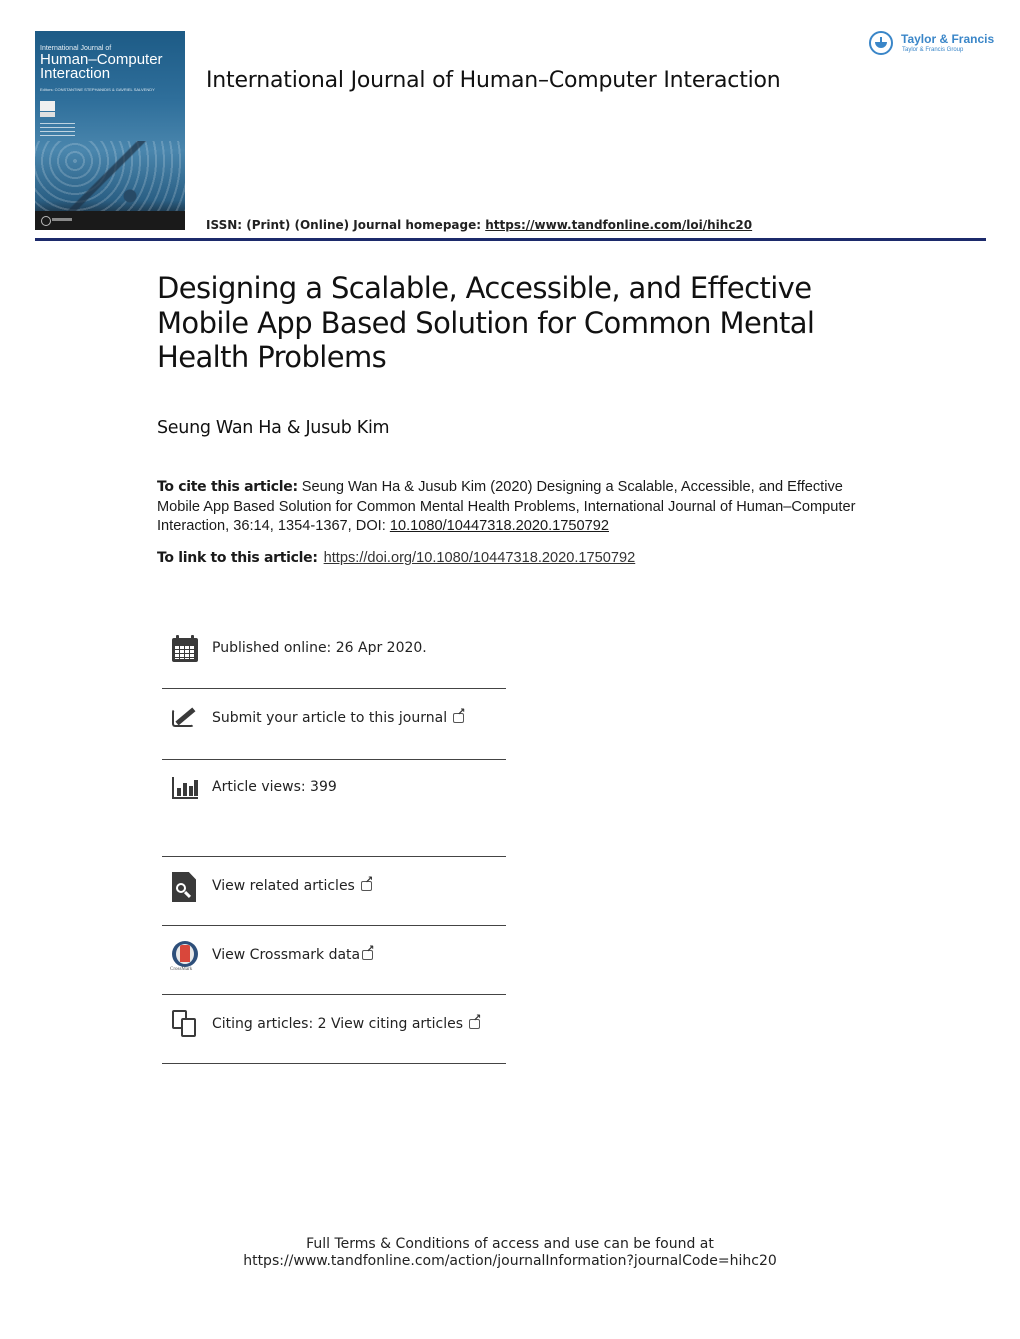 The height and width of the screenshot is (1339, 1020). I want to click on info-item-citing-articles: Citing articles: 2 View citing articles, so click(334, 1024).